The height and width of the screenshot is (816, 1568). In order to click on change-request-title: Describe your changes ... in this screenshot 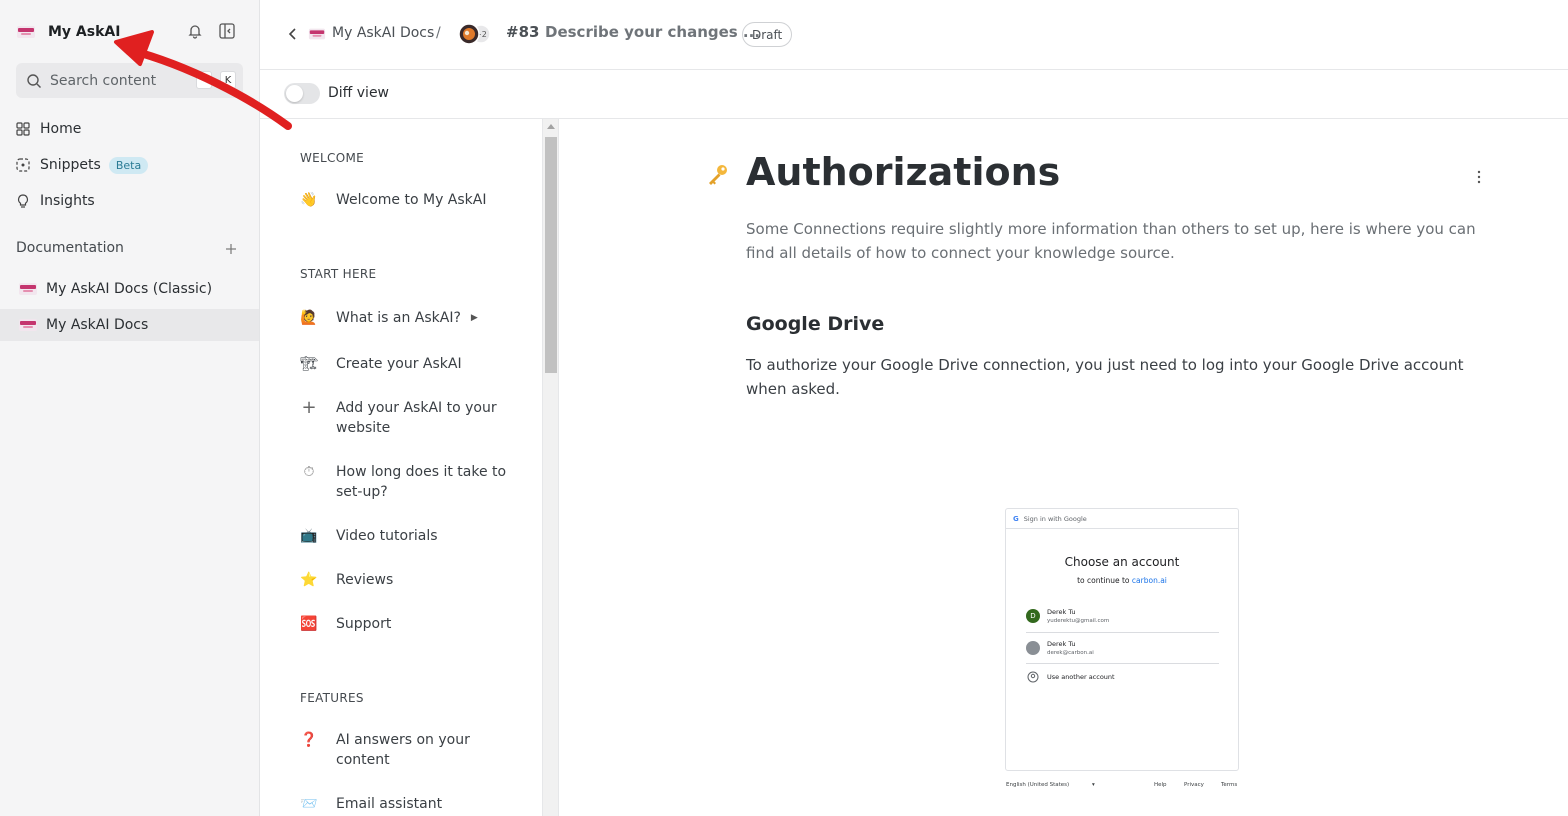, I will do `click(652, 32)`.